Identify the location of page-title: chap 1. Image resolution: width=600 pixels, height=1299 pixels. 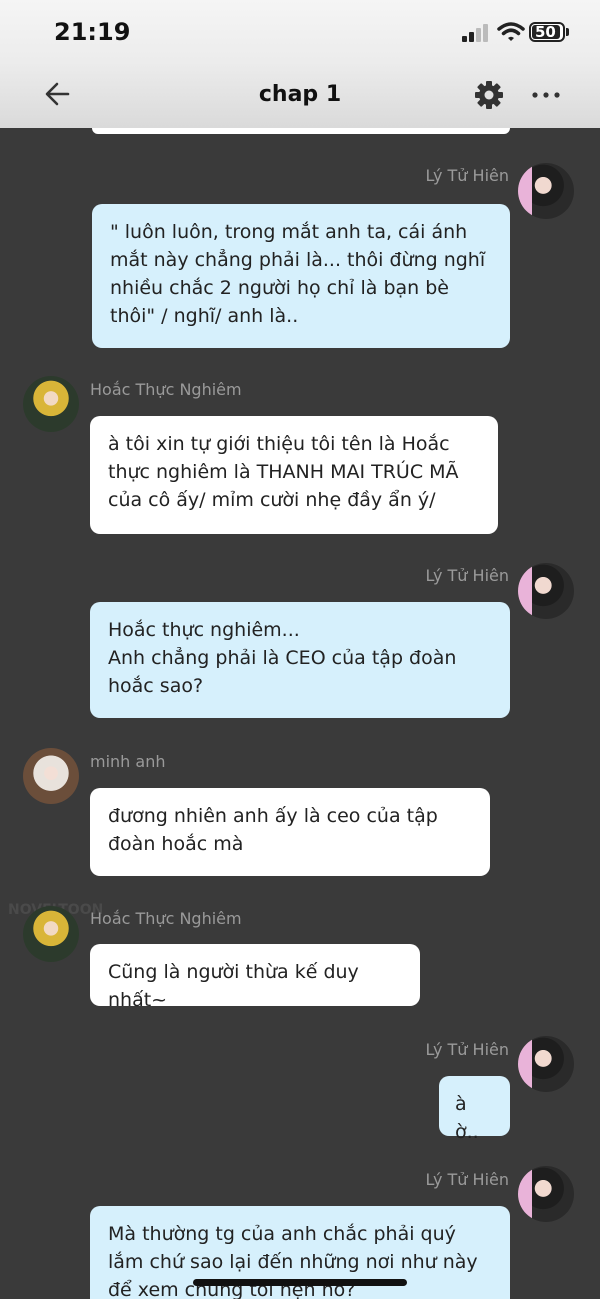
(300, 94).